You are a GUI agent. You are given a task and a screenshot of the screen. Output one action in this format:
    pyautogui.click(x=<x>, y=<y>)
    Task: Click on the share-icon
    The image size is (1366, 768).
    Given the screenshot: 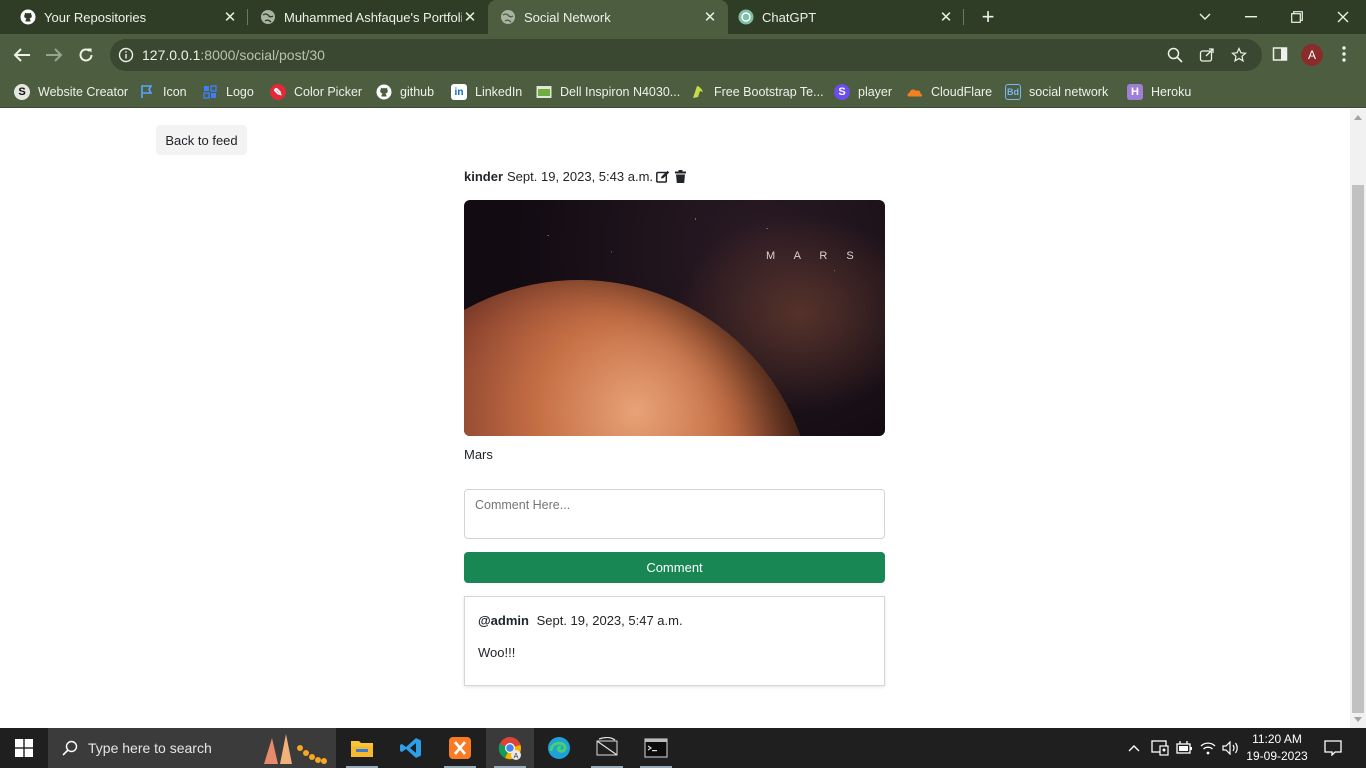 What is the action you would take?
    pyautogui.click(x=1207, y=55)
    